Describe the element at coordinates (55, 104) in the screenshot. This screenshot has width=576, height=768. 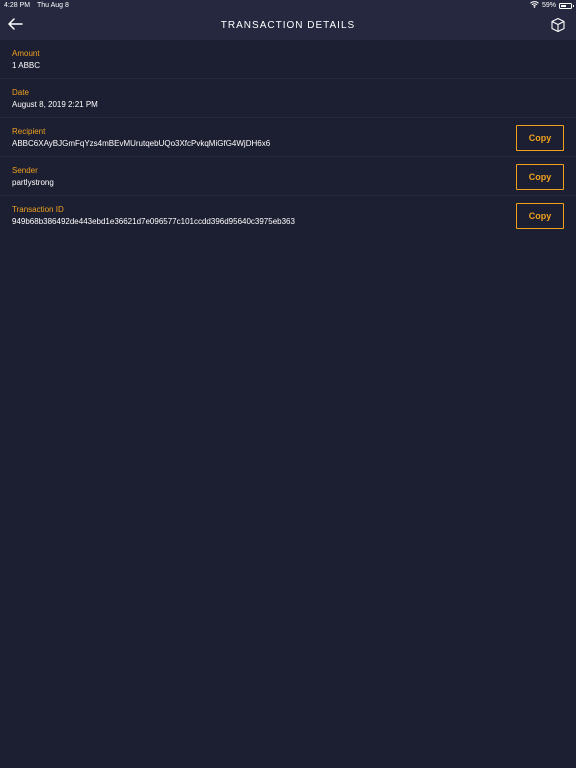
I see `date-value: August 8, 2019 2:21 PM` at that location.